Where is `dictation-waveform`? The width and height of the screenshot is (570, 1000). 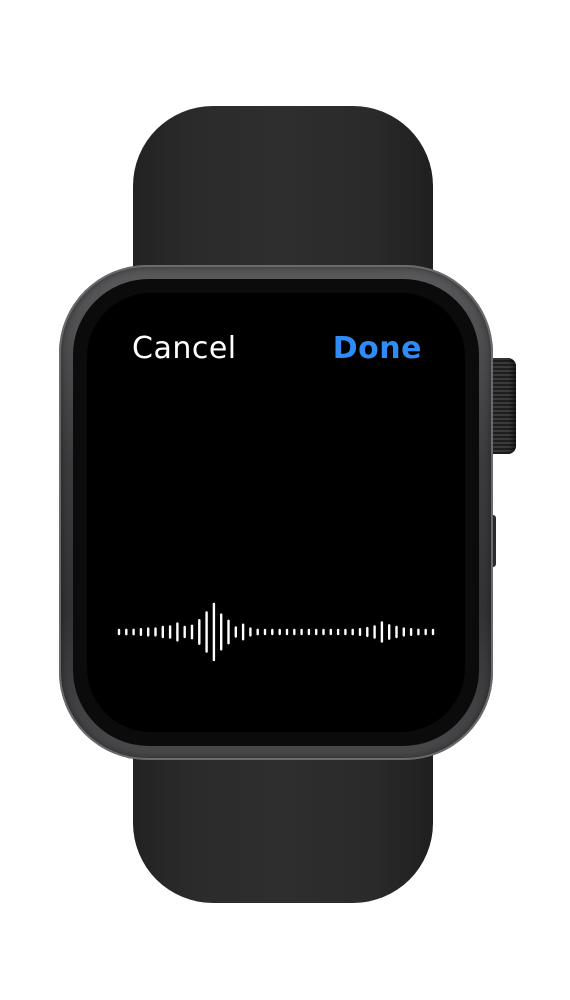
dictation-waveform is located at coordinates (276, 632).